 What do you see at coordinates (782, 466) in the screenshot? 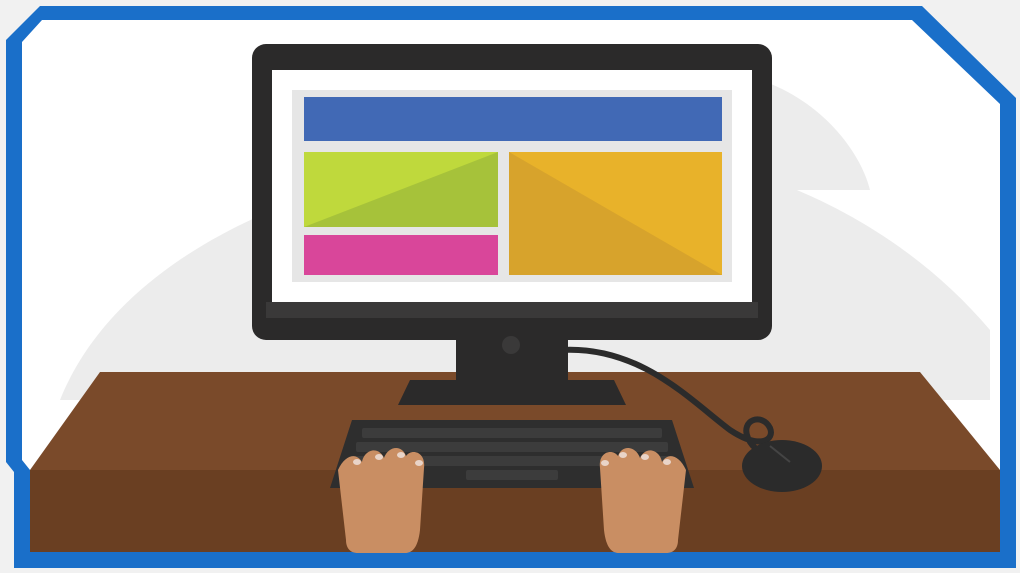
I see `mouse-icon` at bounding box center [782, 466].